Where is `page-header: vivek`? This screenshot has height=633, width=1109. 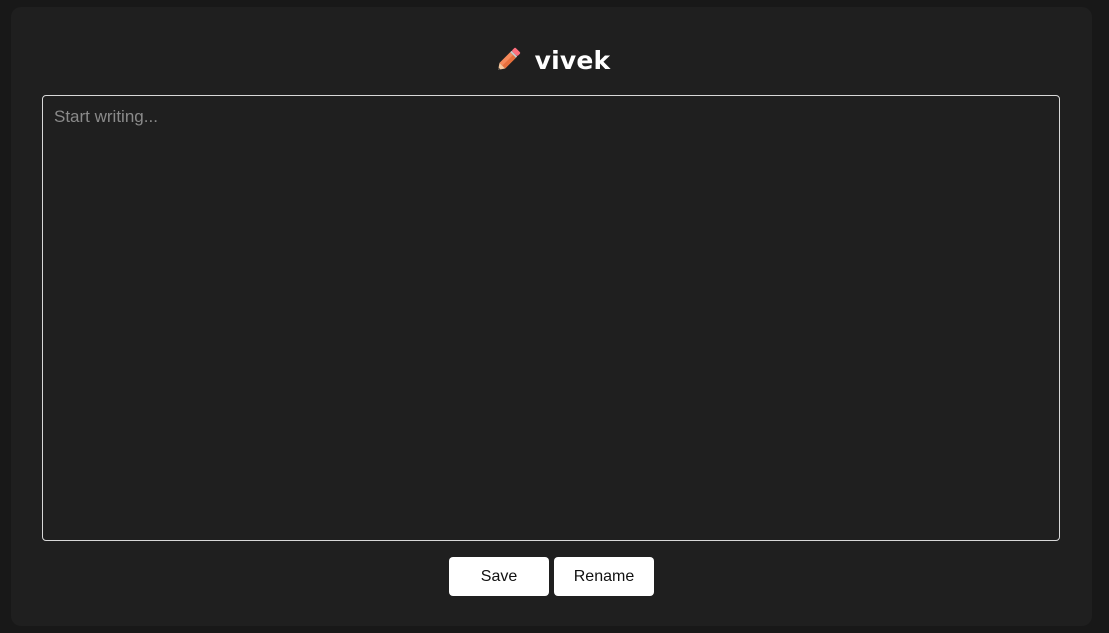 page-header: vivek is located at coordinates (551, 60).